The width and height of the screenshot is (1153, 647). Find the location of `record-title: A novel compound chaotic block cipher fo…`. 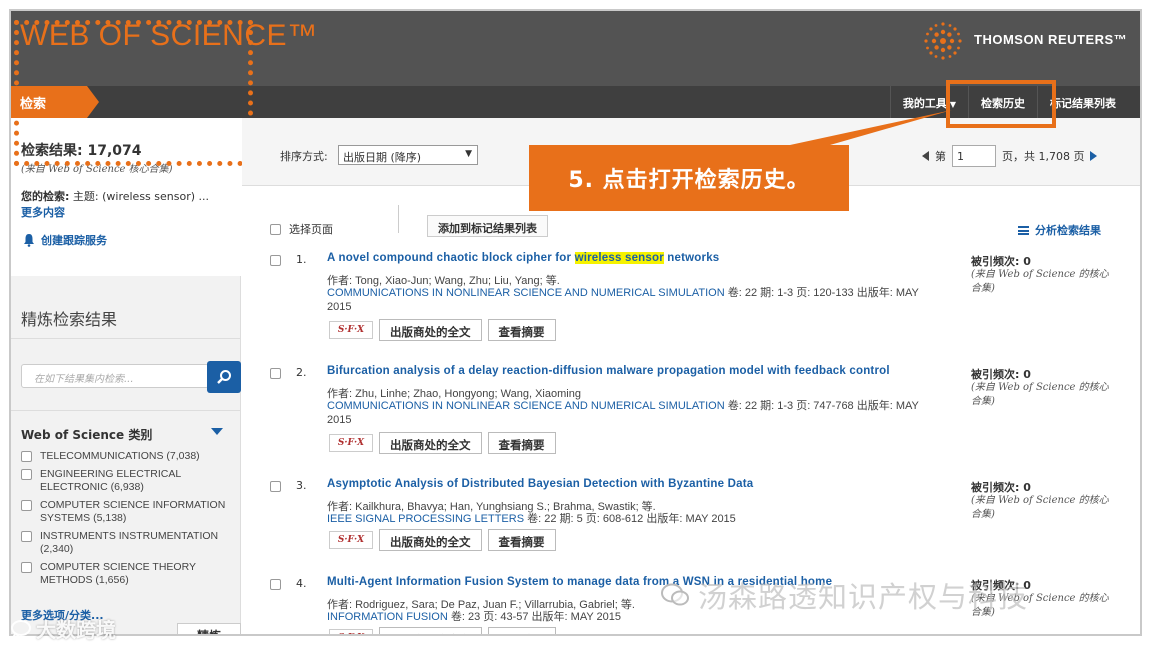

record-title: A novel compound chaotic block cipher fo… is located at coordinates (523, 258).